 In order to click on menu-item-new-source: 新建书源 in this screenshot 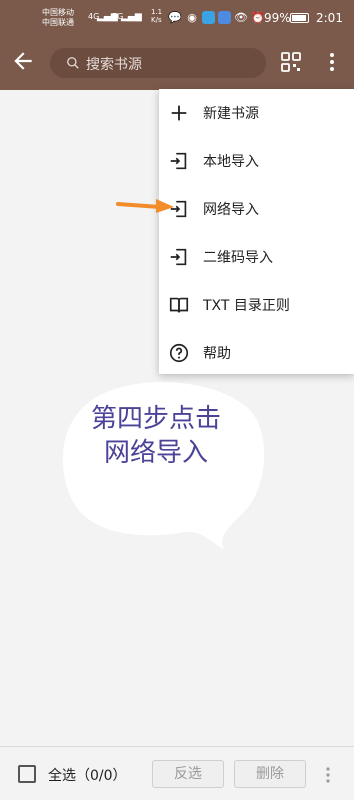, I will do `click(256, 113)`.